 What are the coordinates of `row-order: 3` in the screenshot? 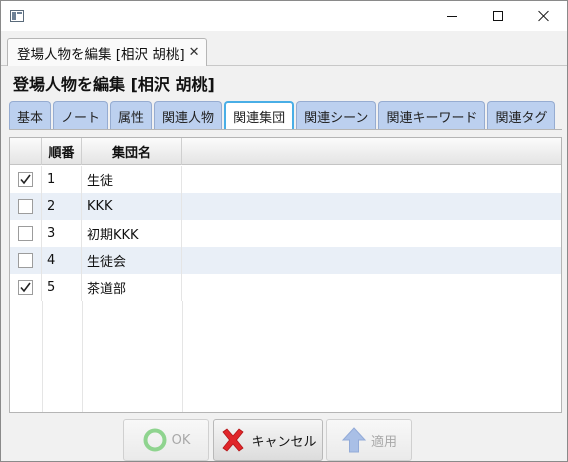 It's located at (62, 233).